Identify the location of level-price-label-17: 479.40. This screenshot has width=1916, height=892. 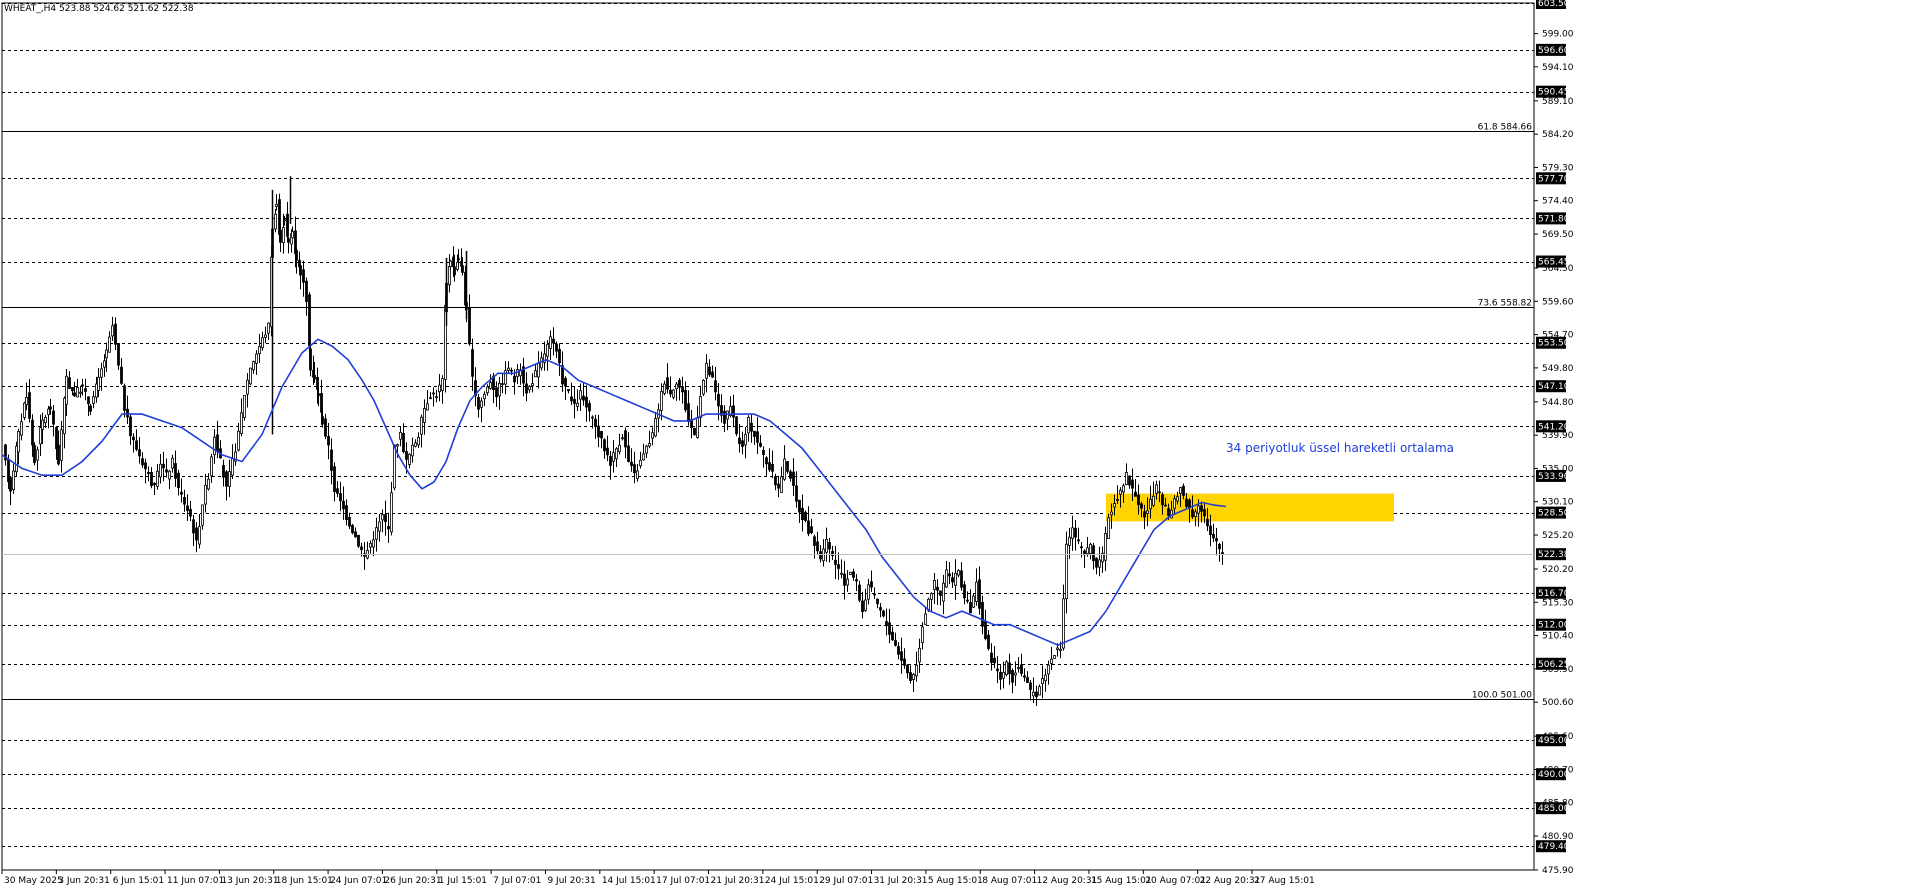
(1554, 847).